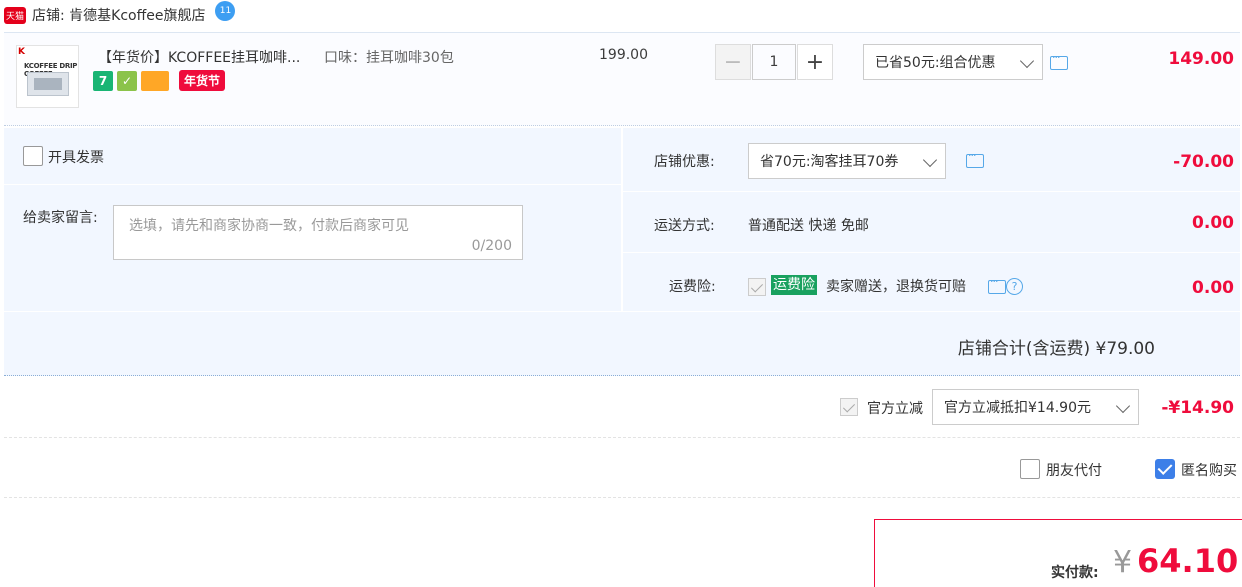  What do you see at coordinates (829, 162) in the screenshot?
I see `shop-coupon-value-text: 省70元:淘客挂耳70券` at bounding box center [829, 162].